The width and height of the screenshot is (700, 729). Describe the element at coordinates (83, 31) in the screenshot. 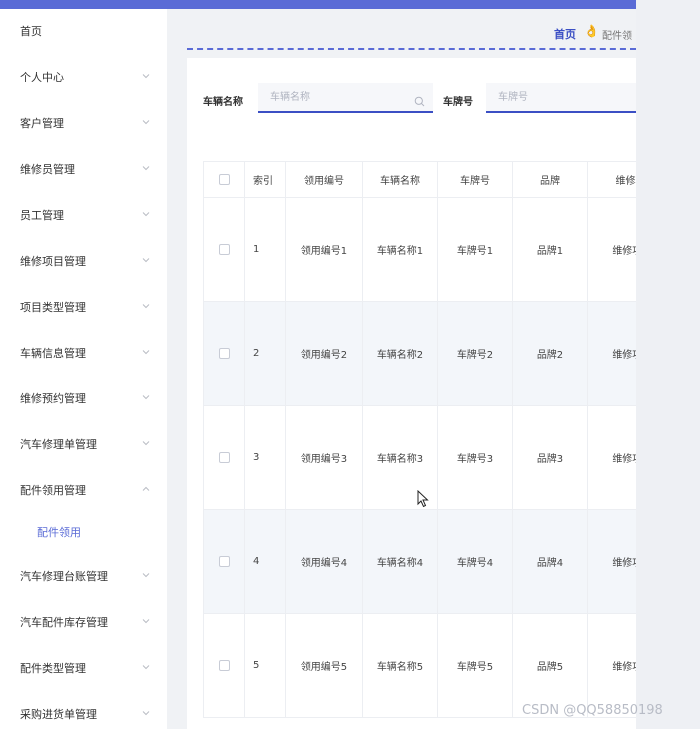

I see `sidebar-item-home: 首页` at that location.